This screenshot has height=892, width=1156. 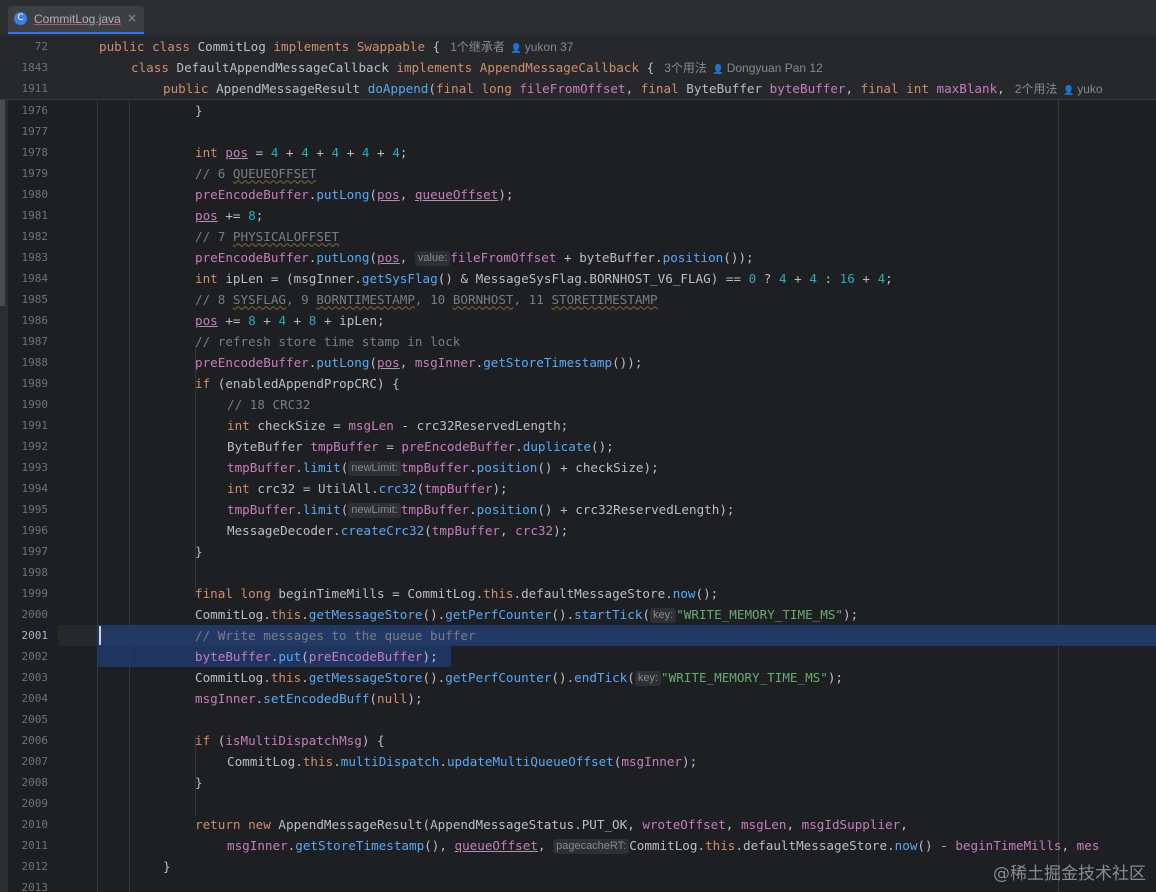 What do you see at coordinates (1031, 89) in the screenshot?
I see `usage-count: 2个用法` at bounding box center [1031, 89].